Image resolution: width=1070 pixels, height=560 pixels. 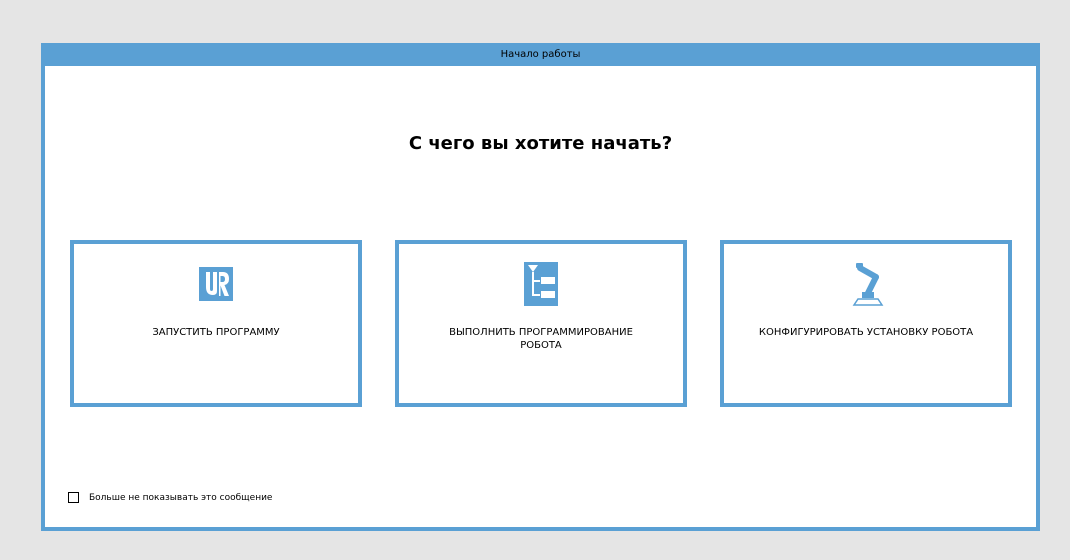 I want to click on dont-show-again: Больше не показывать это сообщение, so click(x=170, y=497).